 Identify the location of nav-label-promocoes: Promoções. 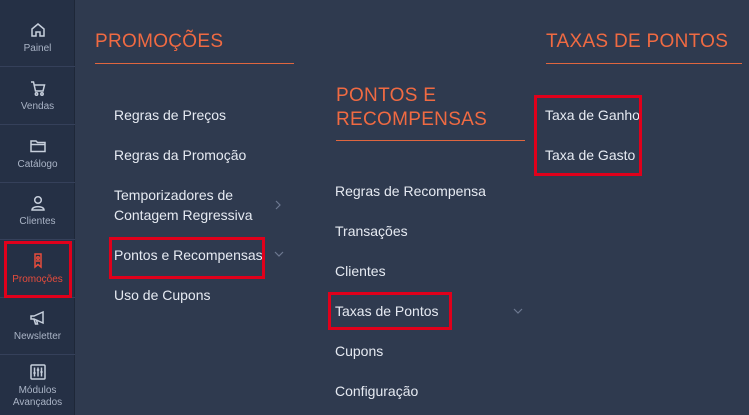
(37, 279).